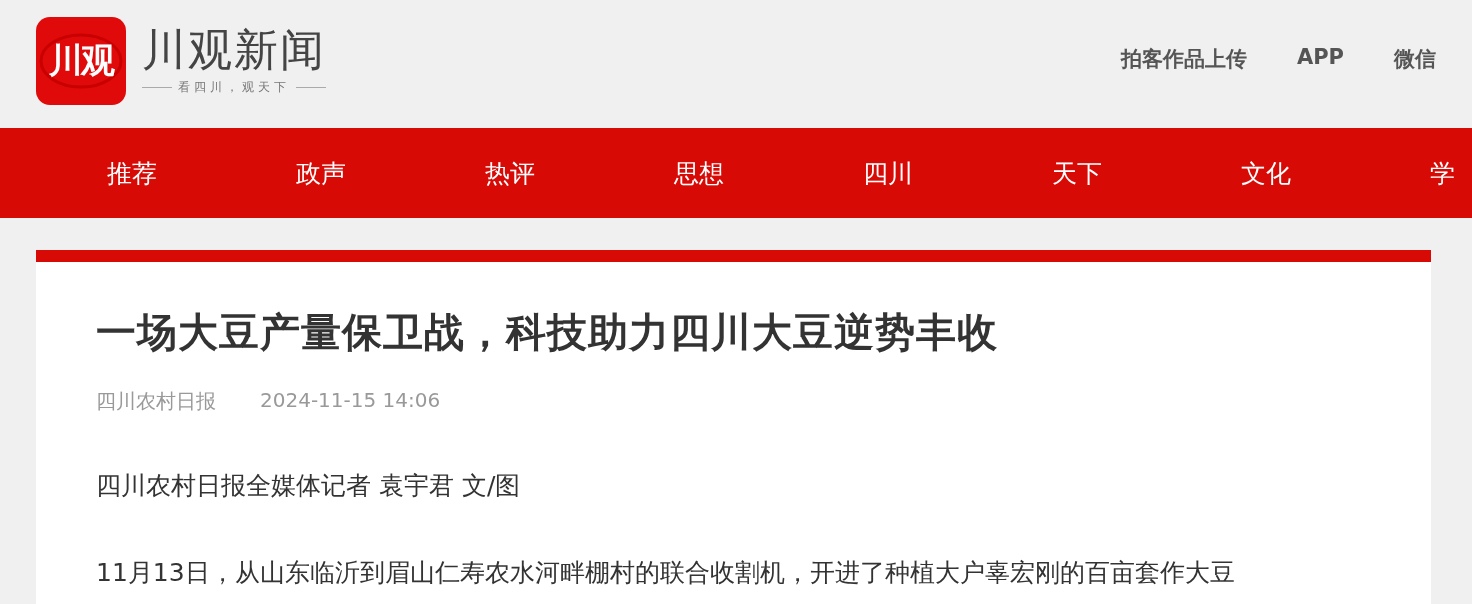 Image resolution: width=1472 pixels, height=604 pixels. Describe the element at coordinates (132, 173) in the screenshot. I see `nav-item: 推荐` at that location.